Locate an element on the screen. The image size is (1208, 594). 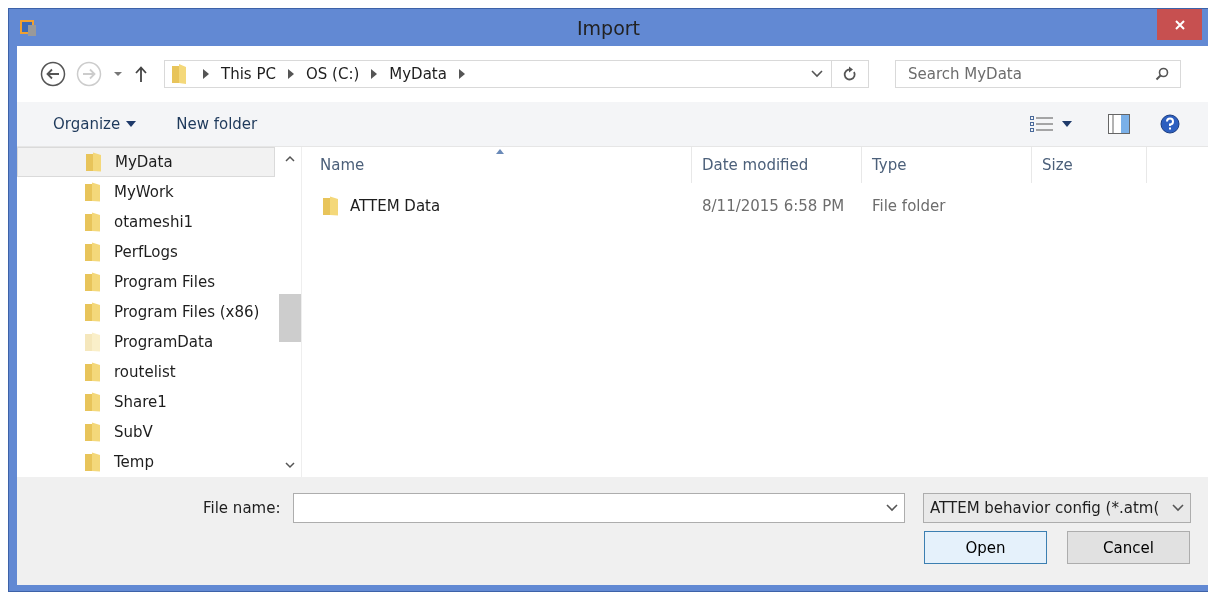
column-header: Date modified is located at coordinates (777, 165).